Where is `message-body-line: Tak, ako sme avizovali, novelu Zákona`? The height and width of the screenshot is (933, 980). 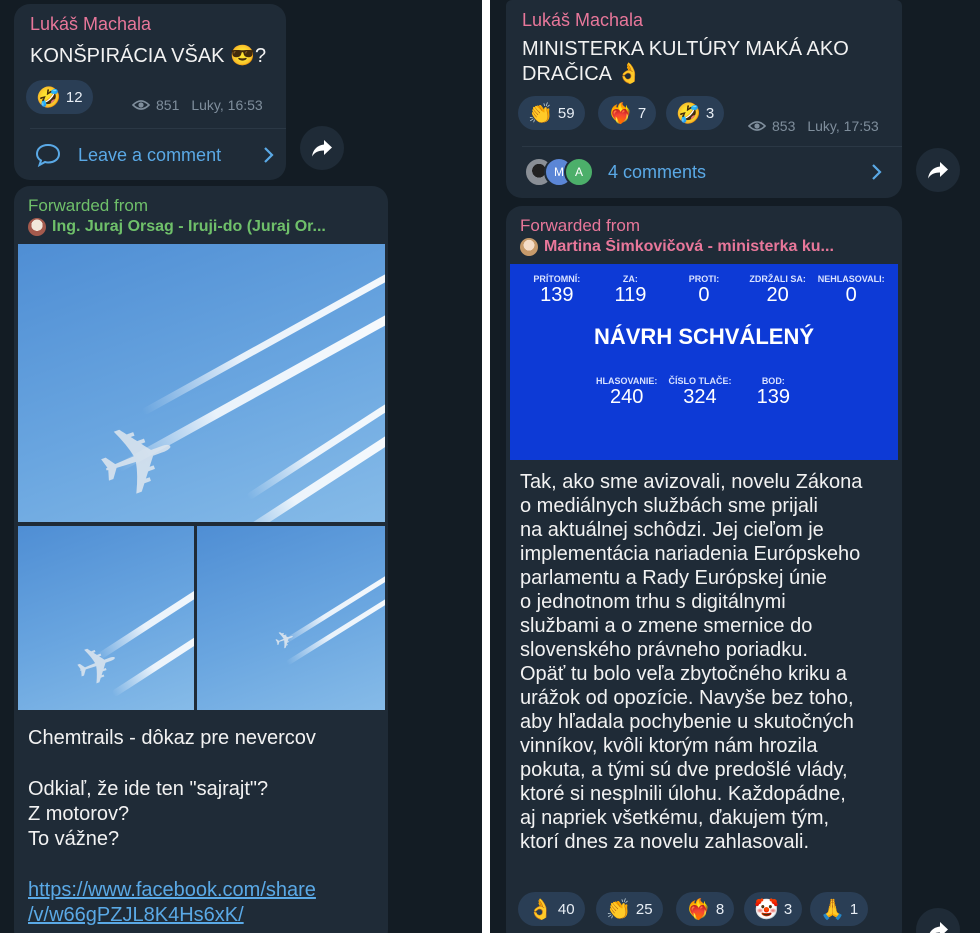 message-body-line: Tak, ako sme avizovali, novelu Zákona is located at coordinates (691, 482).